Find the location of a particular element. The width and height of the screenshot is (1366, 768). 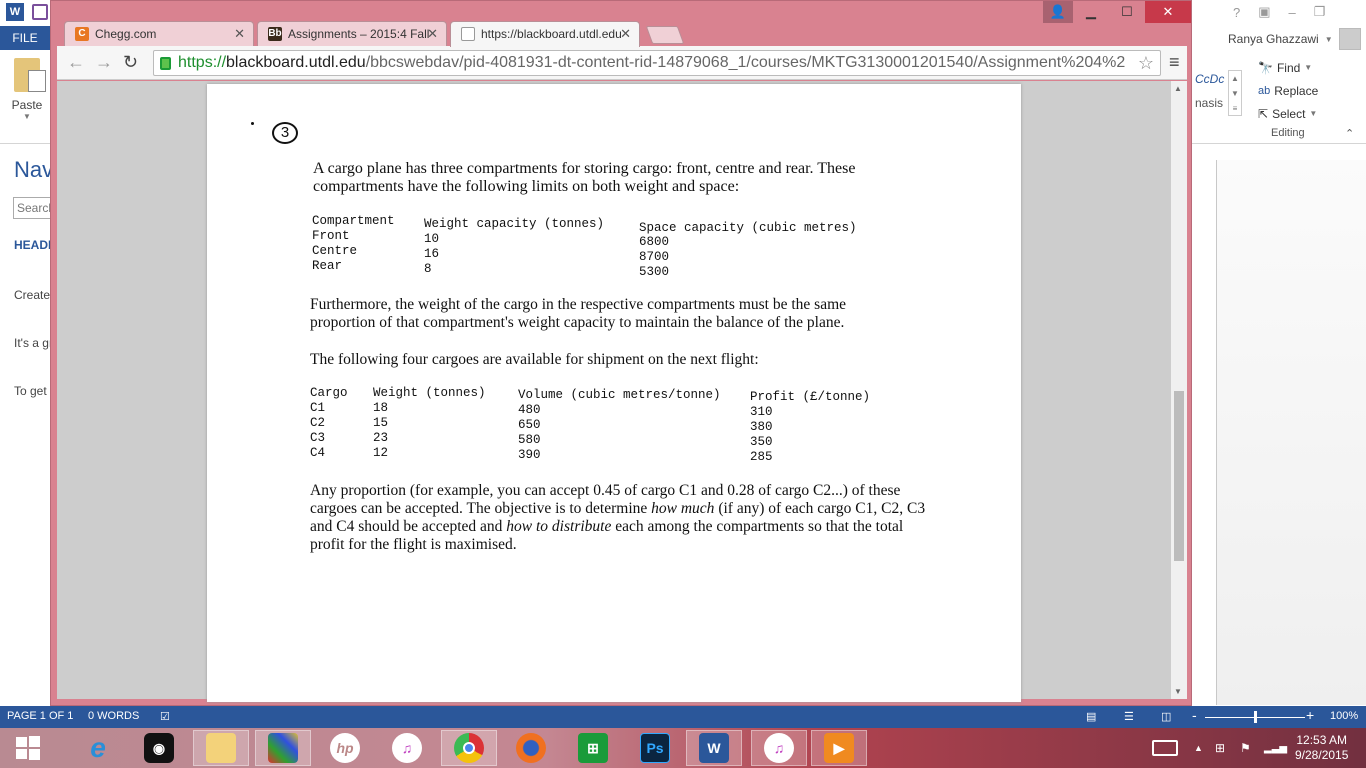

scrollbar-thumb is located at coordinates (1179, 476).